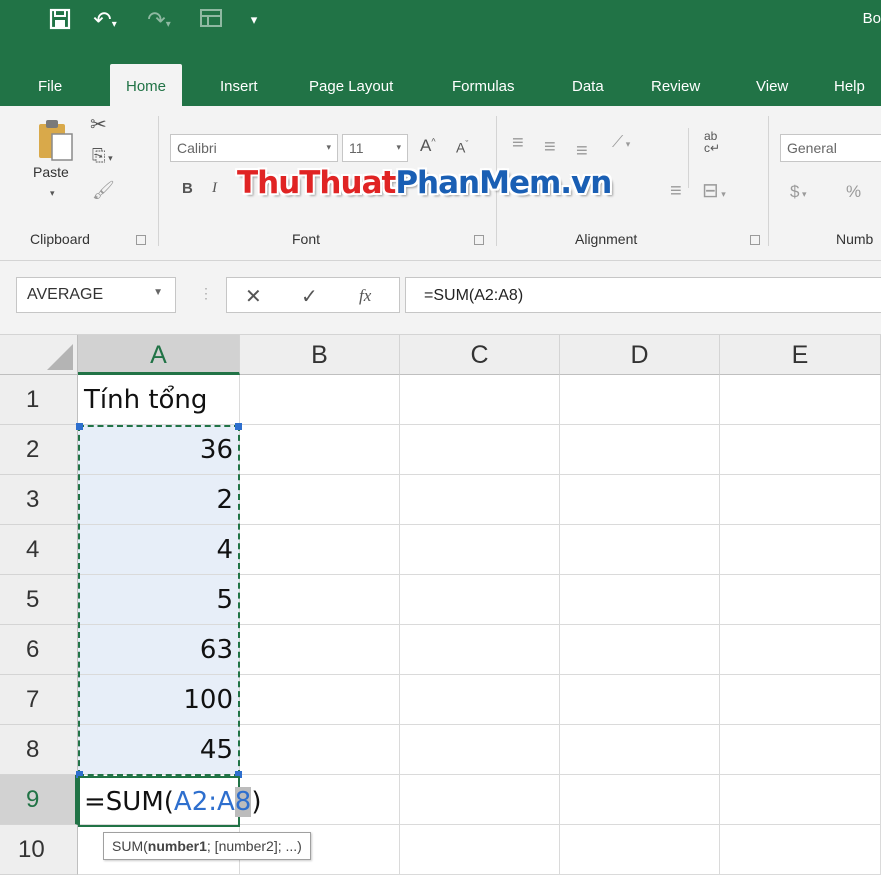 The width and height of the screenshot is (881, 876). Describe the element at coordinates (39, 600) in the screenshot. I see `row-header: 5` at that location.